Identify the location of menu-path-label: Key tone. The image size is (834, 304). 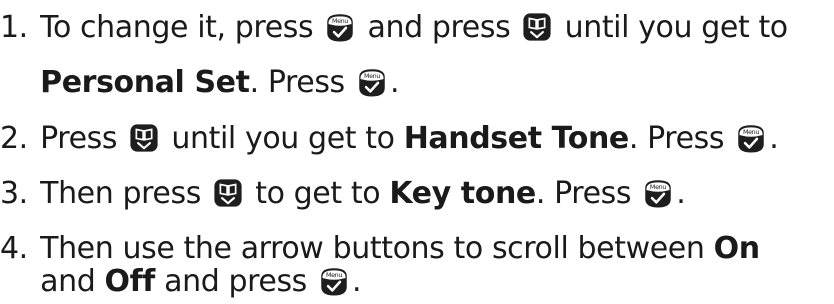
(462, 193).